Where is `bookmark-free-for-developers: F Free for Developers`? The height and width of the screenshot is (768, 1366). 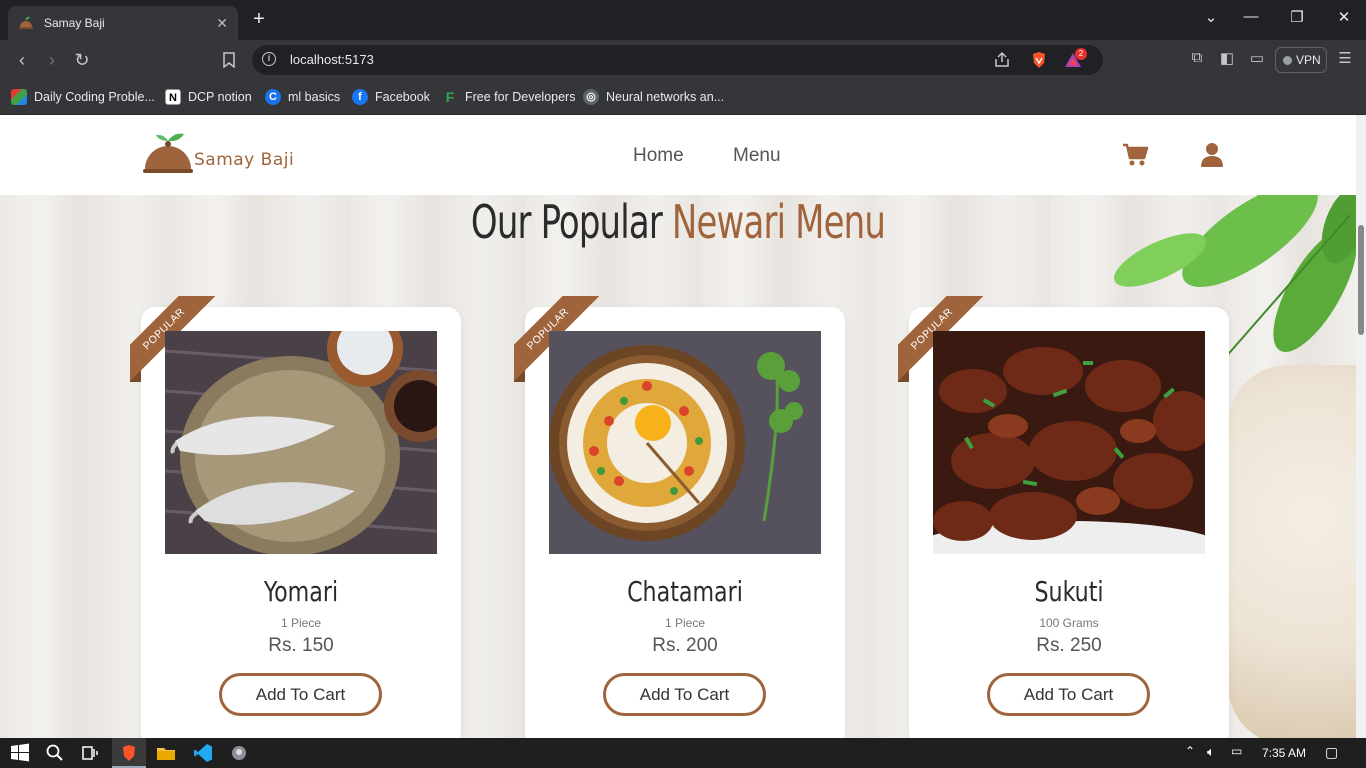
bookmark-free-for-developers: F Free for Developers is located at coordinates (509, 97).